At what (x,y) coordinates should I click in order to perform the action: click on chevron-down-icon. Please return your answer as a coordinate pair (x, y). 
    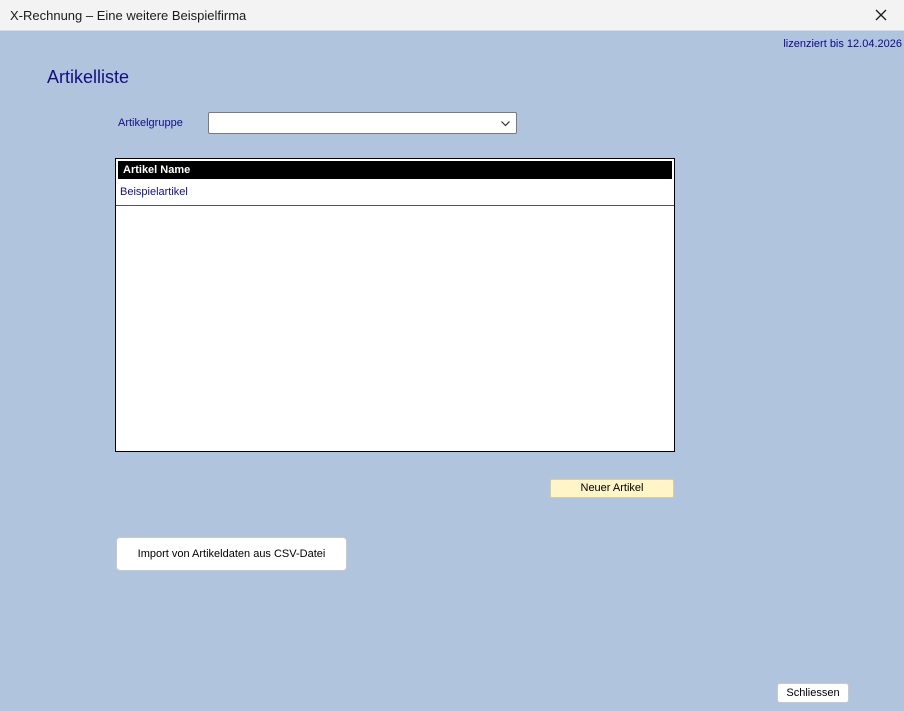
    Looking at the image, I should click on (505, 124).